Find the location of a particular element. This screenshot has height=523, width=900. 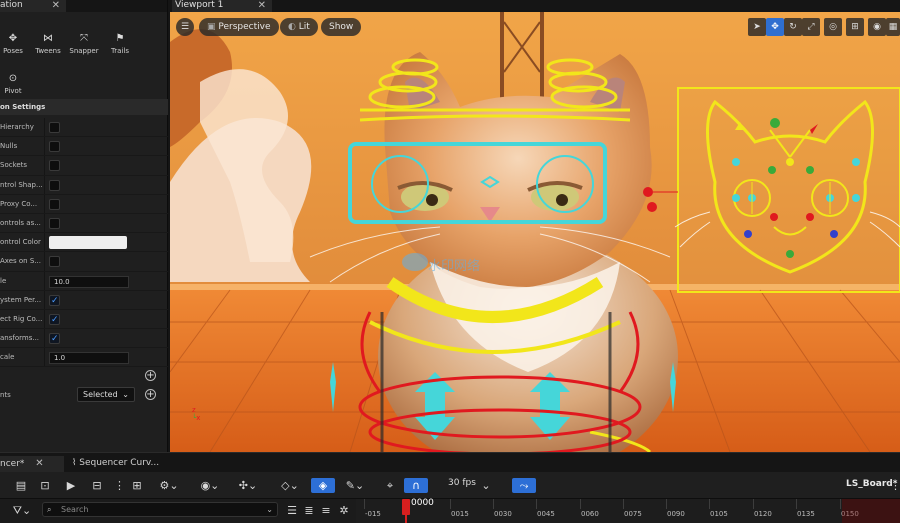

tab-sequencer: ncer* ✕ is located at coordinates (32, 464).